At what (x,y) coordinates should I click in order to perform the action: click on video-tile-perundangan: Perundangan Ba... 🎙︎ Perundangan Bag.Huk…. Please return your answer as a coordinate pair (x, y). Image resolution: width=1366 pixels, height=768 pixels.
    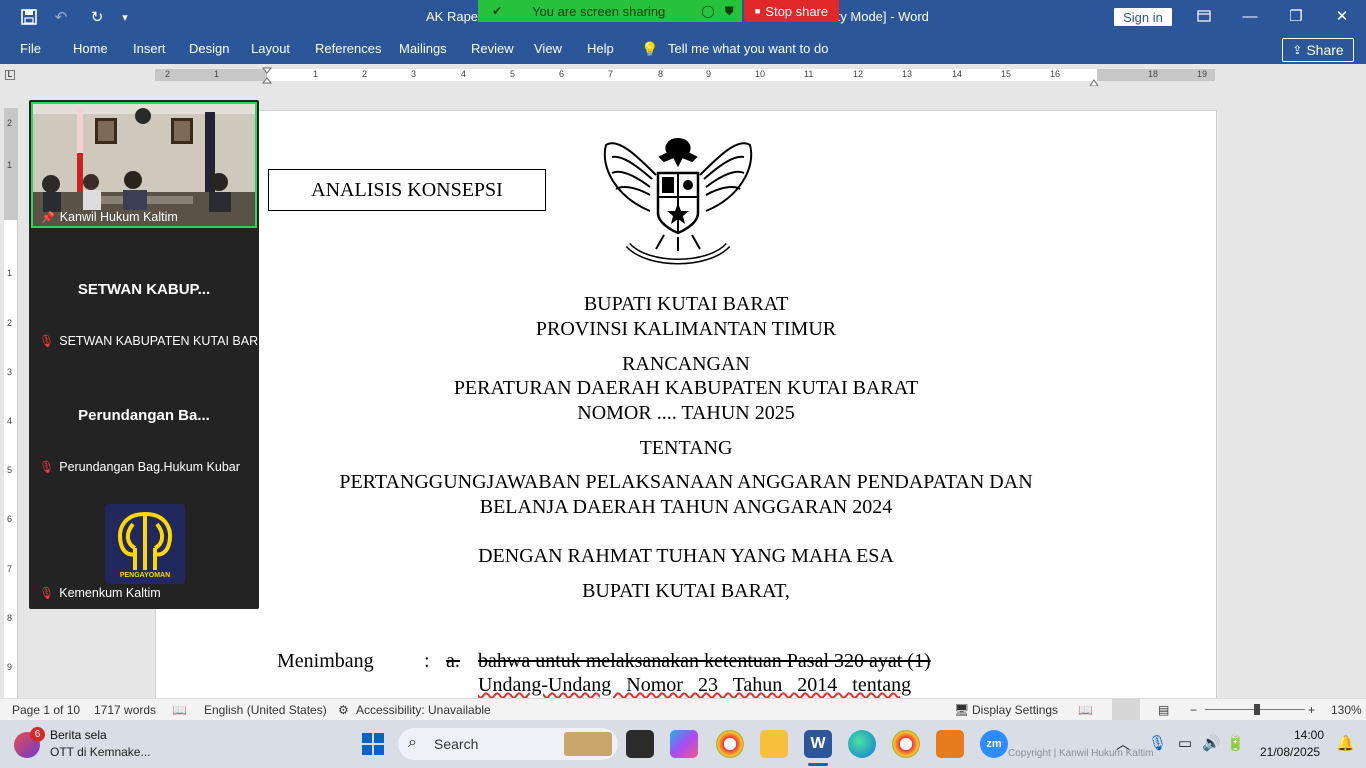
    Looking at the image, I should click on (144, 419).